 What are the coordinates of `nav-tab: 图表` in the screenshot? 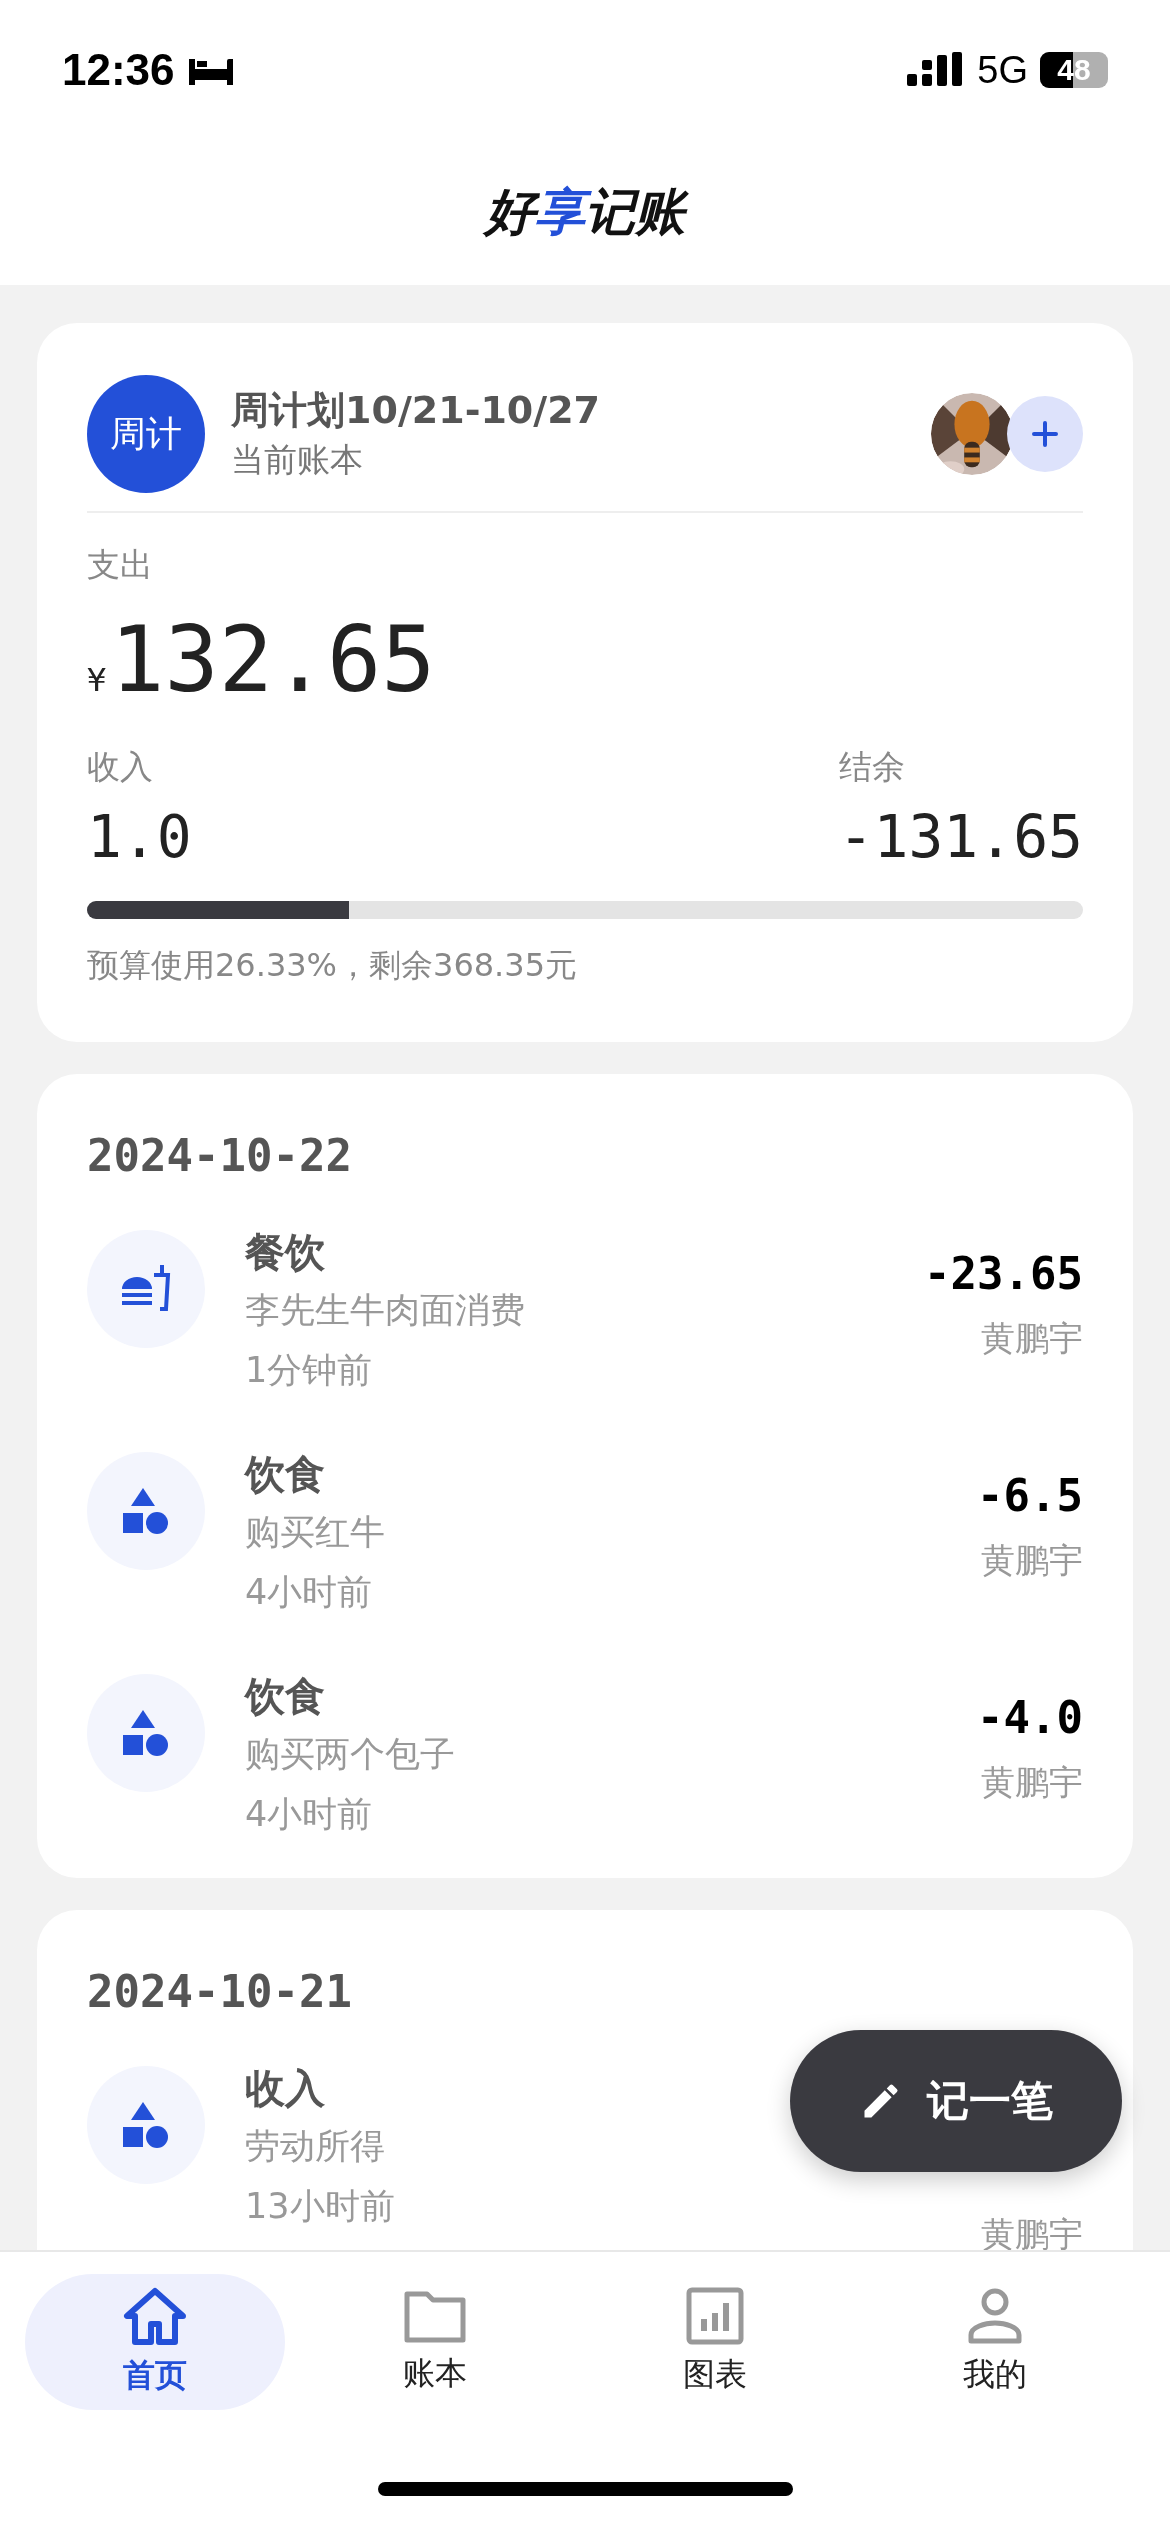 It's located at (715, 2342).